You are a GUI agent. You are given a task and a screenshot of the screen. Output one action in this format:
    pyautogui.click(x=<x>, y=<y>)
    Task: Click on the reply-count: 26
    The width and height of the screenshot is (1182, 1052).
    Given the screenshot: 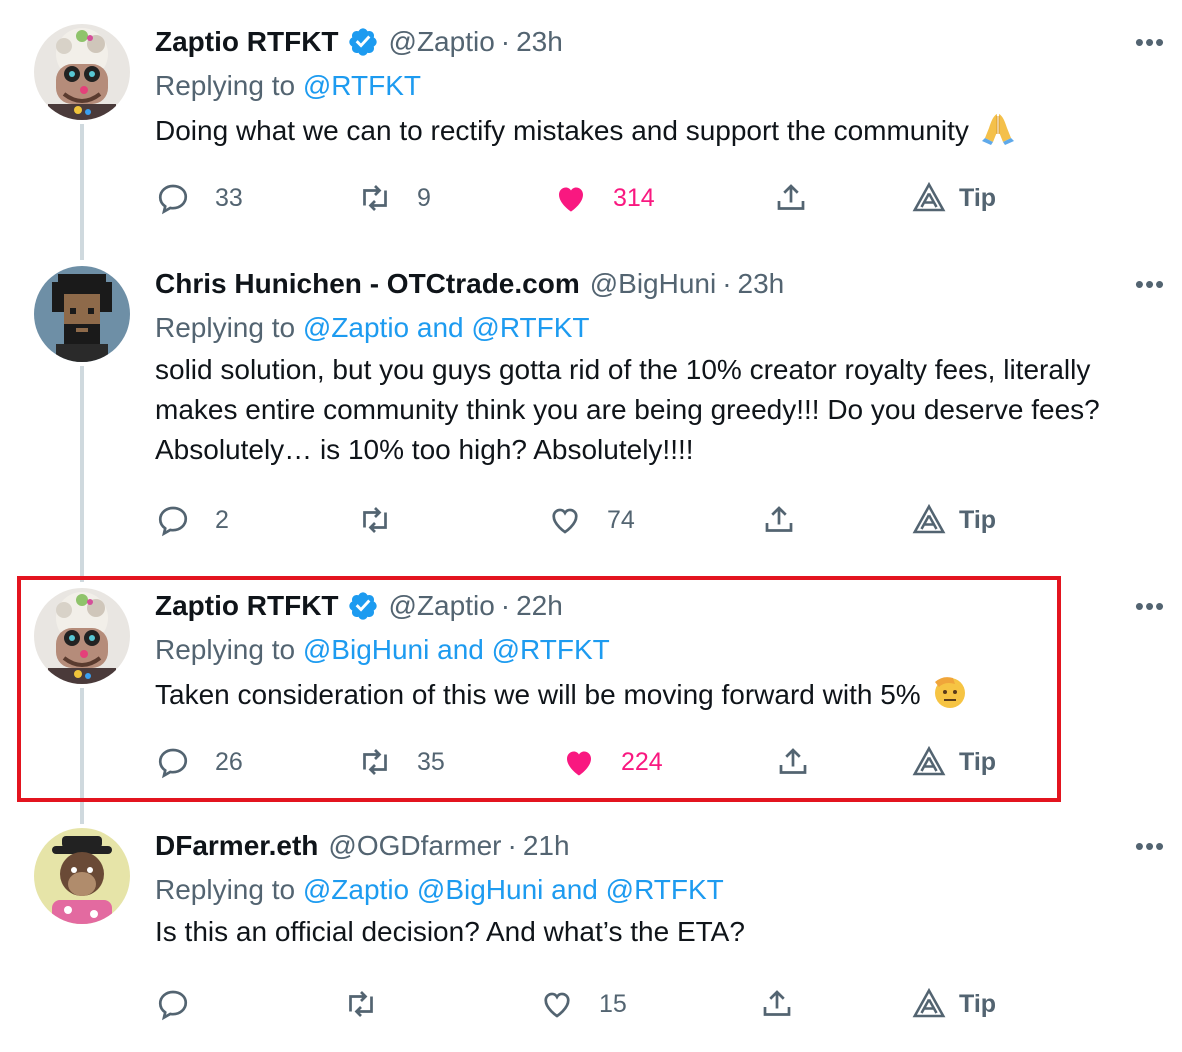 What is the action you would take?
    pyautogui.click(x=229, y=761)
    